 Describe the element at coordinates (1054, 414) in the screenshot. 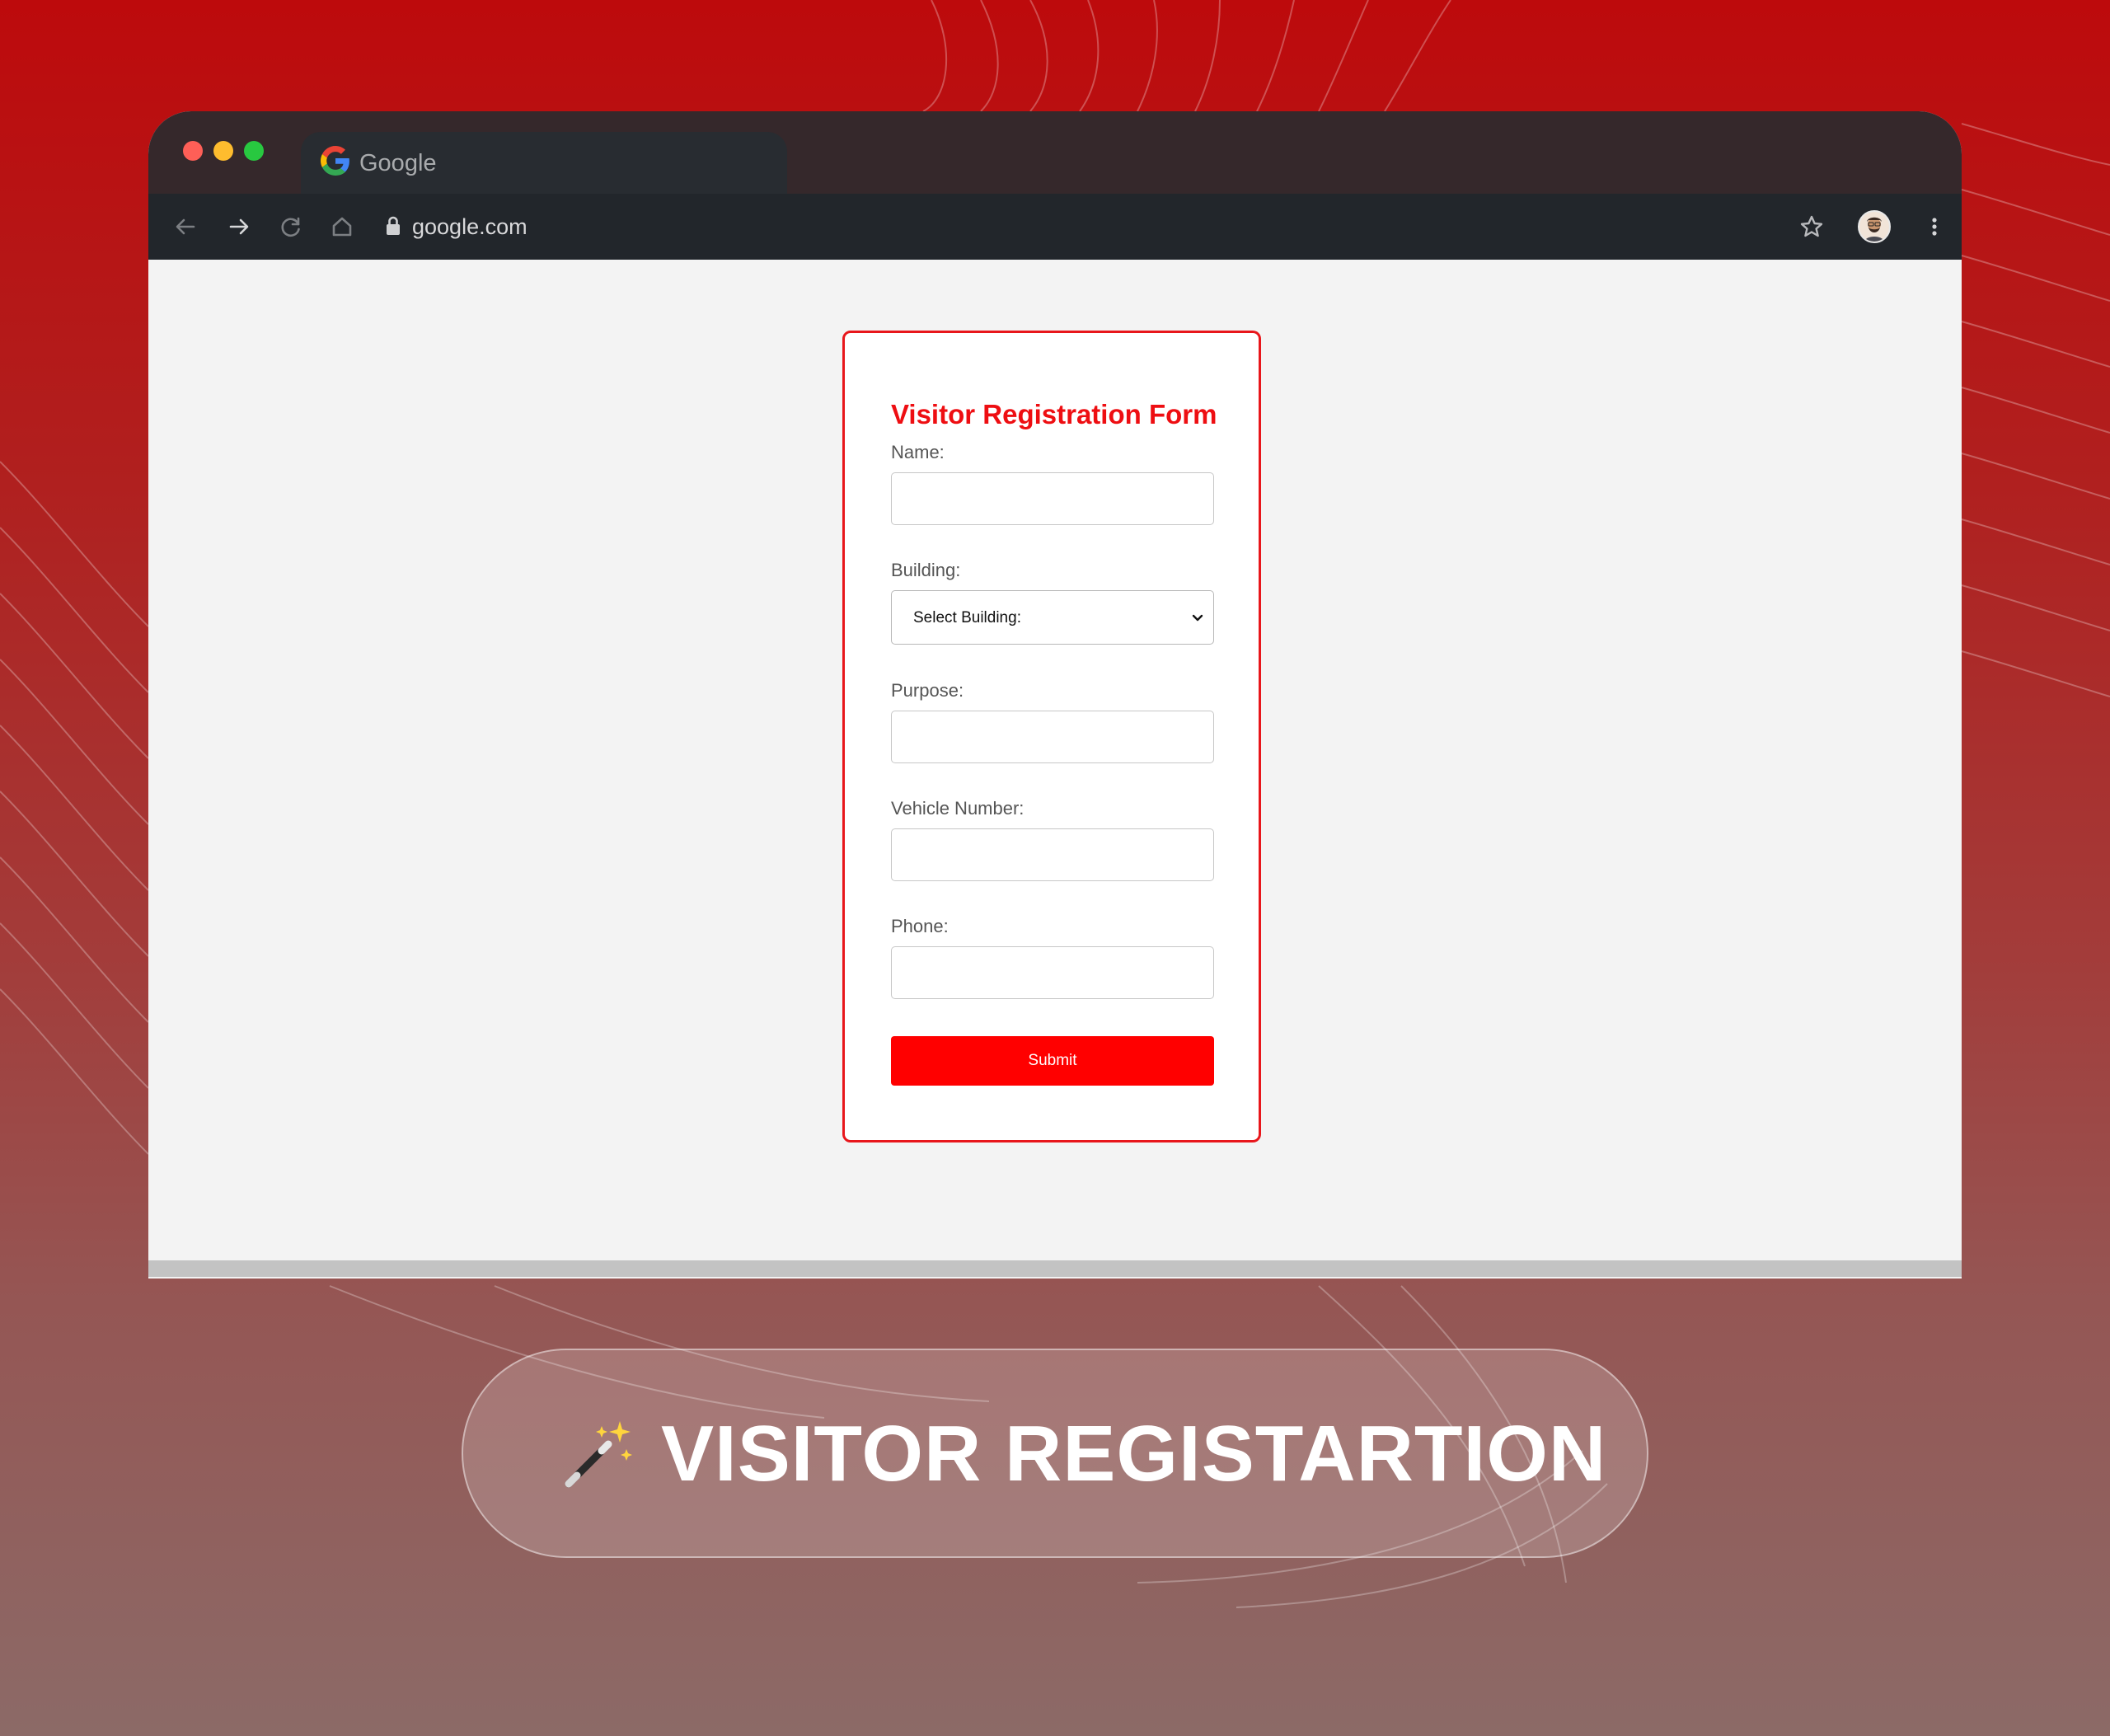

I see `form-title: Visitor Registration Form` at that location.